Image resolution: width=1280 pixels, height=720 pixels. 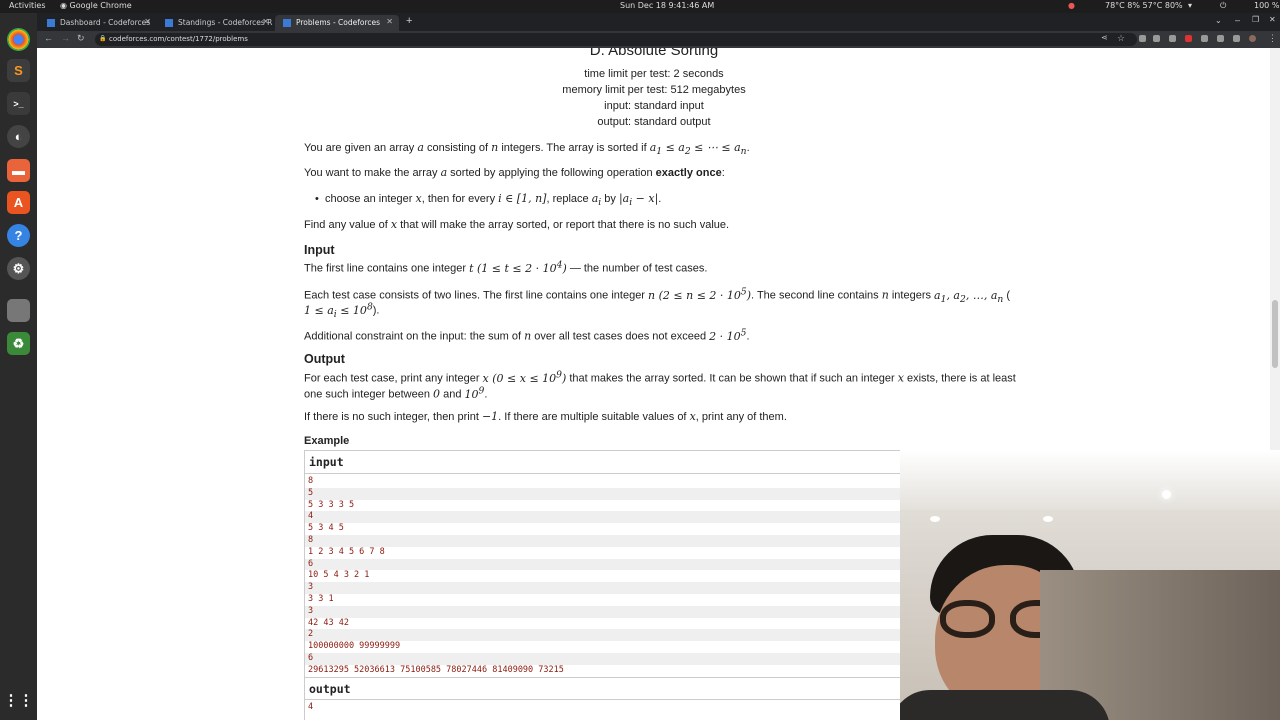 What do you see at coordinates (321, 598) in the screenshot?
I see `example-input-line: 3 3 1` at bounding box center [321, 598].